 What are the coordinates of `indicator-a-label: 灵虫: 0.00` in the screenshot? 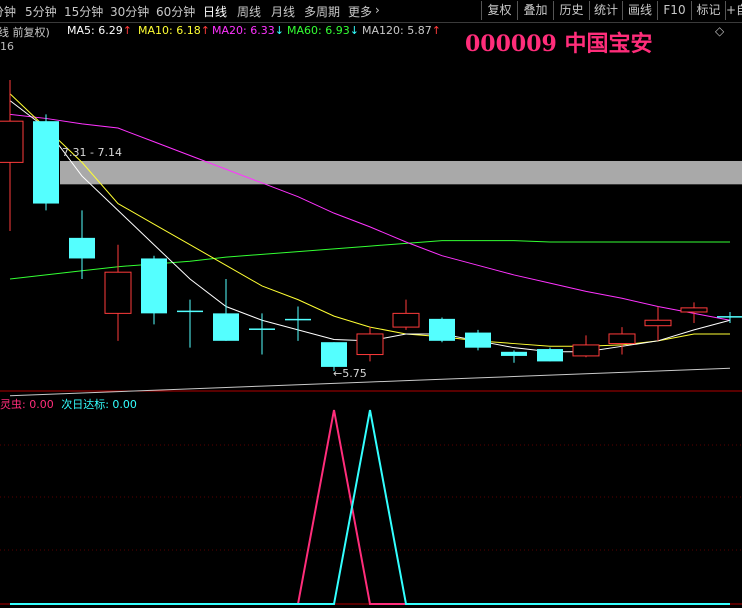 It's located at (27, 404).